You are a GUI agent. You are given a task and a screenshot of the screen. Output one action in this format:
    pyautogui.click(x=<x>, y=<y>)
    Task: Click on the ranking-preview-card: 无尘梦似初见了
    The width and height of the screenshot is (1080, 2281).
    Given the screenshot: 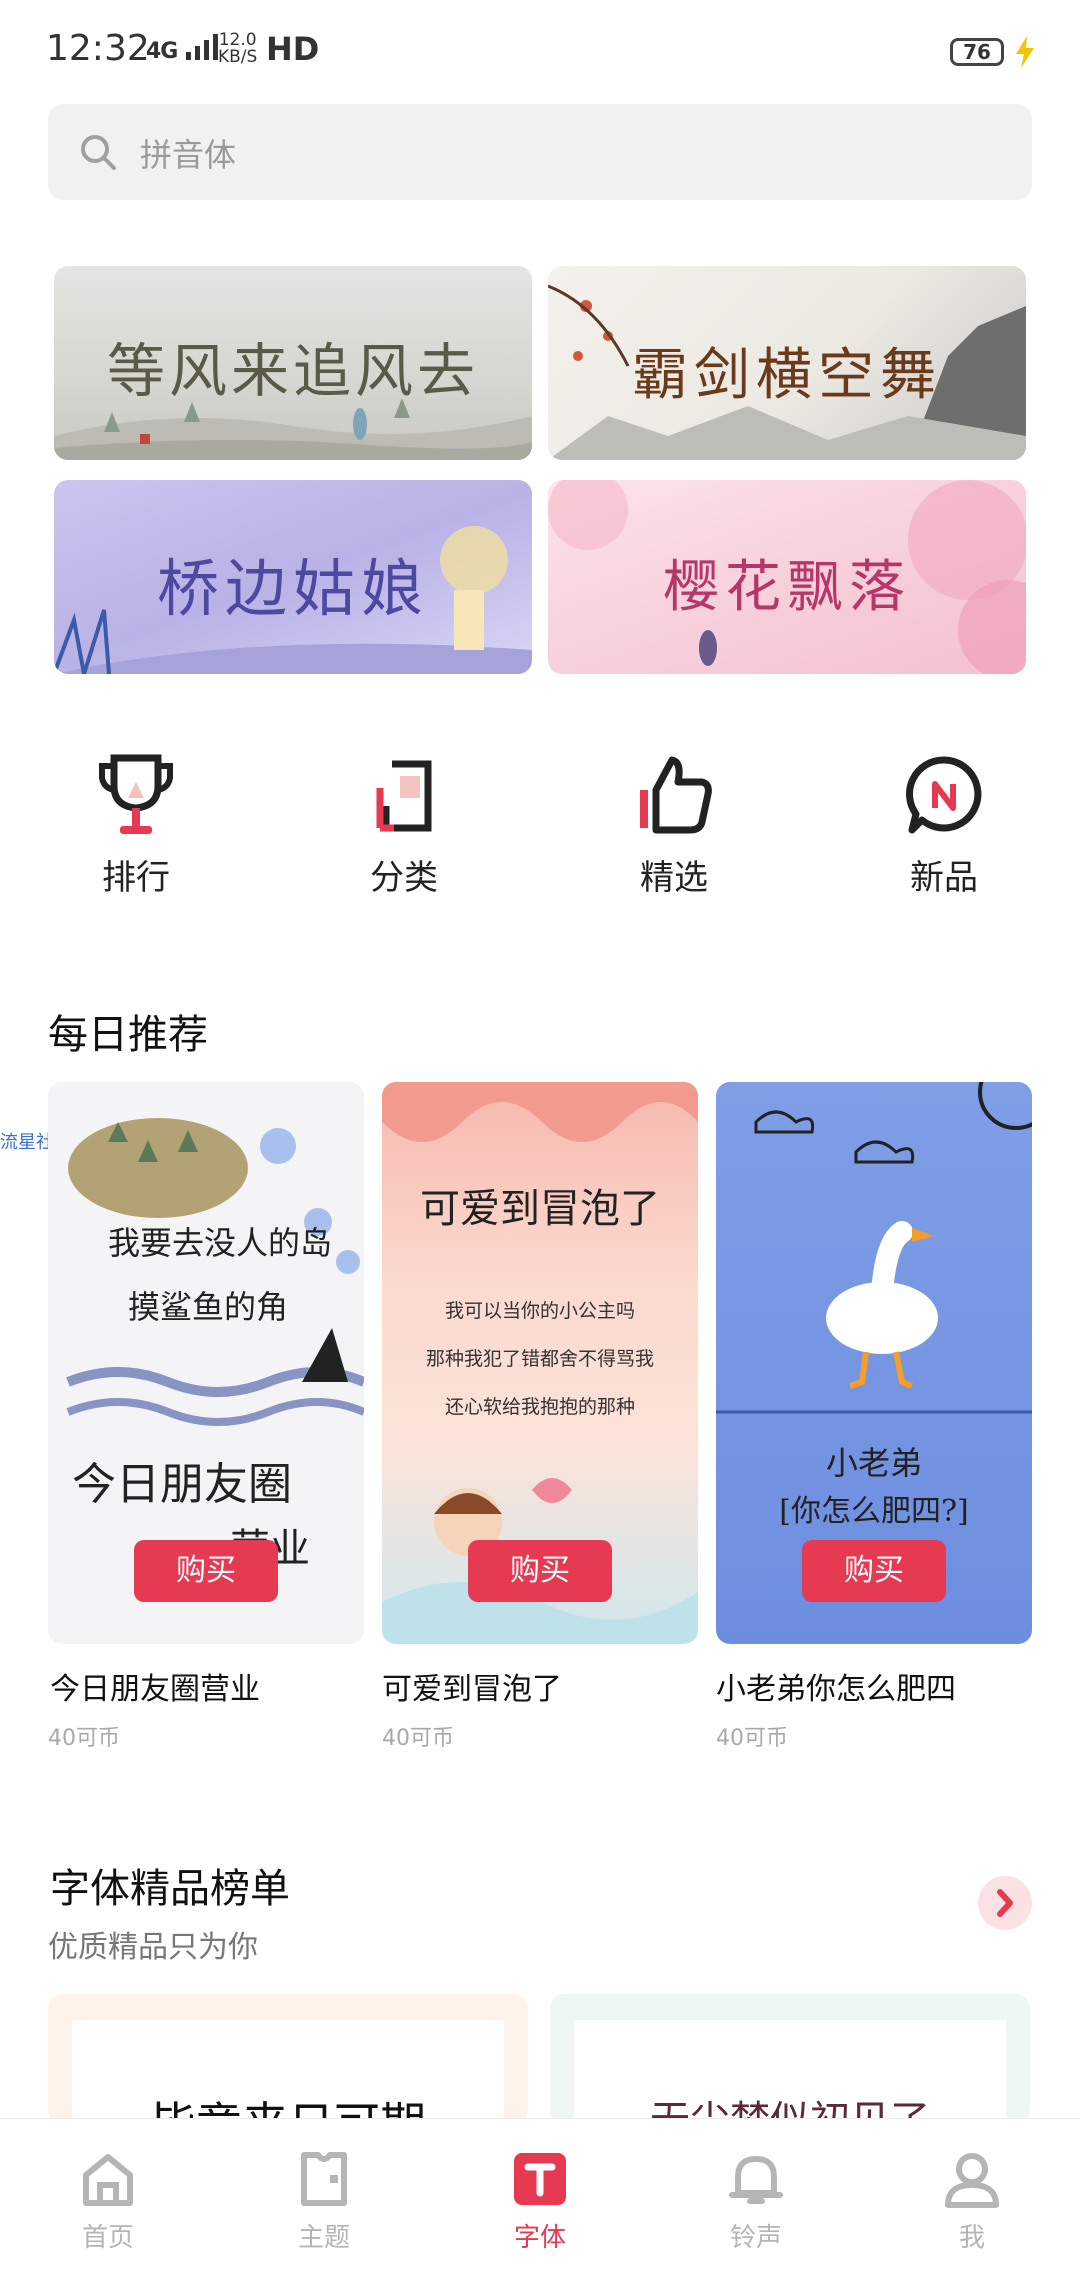 What is the action you would take?
    pyautogui.click(x=790, y=2059)
    